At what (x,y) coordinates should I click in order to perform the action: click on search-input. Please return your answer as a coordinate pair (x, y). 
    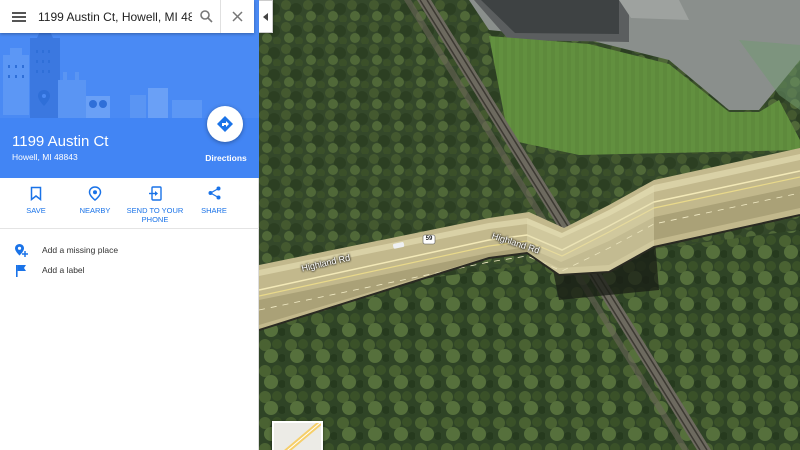
    Looking at the image, I should click on (115, 16).